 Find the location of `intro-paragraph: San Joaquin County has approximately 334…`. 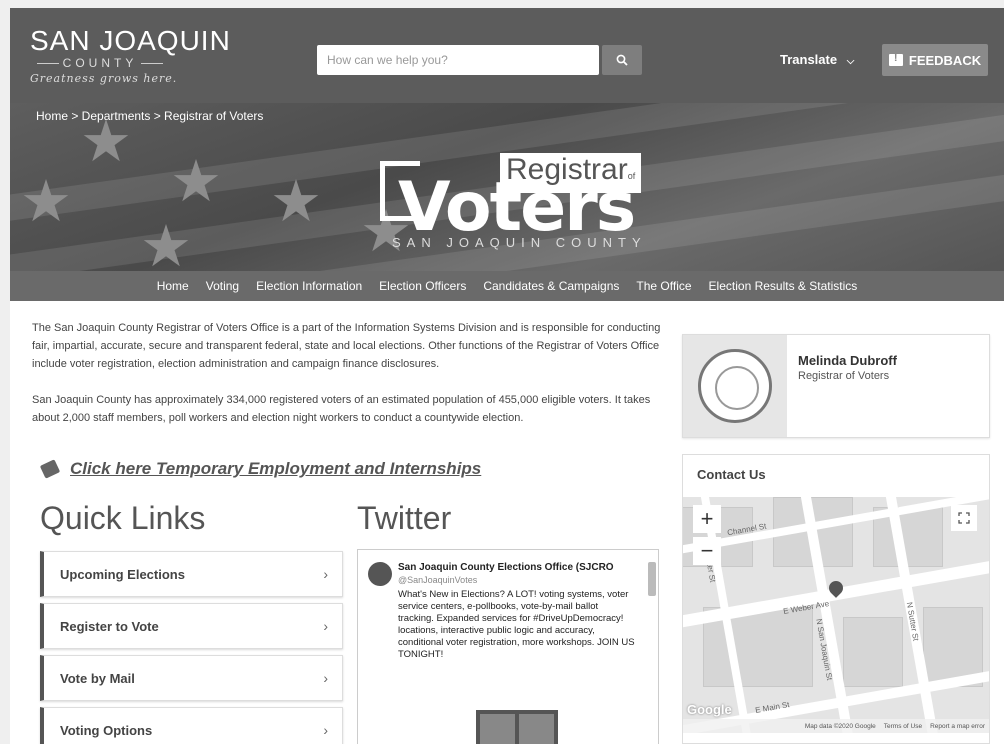

intro-paragraph: San Joaquin County has approximately 334… is located at coordinates (341, 409).